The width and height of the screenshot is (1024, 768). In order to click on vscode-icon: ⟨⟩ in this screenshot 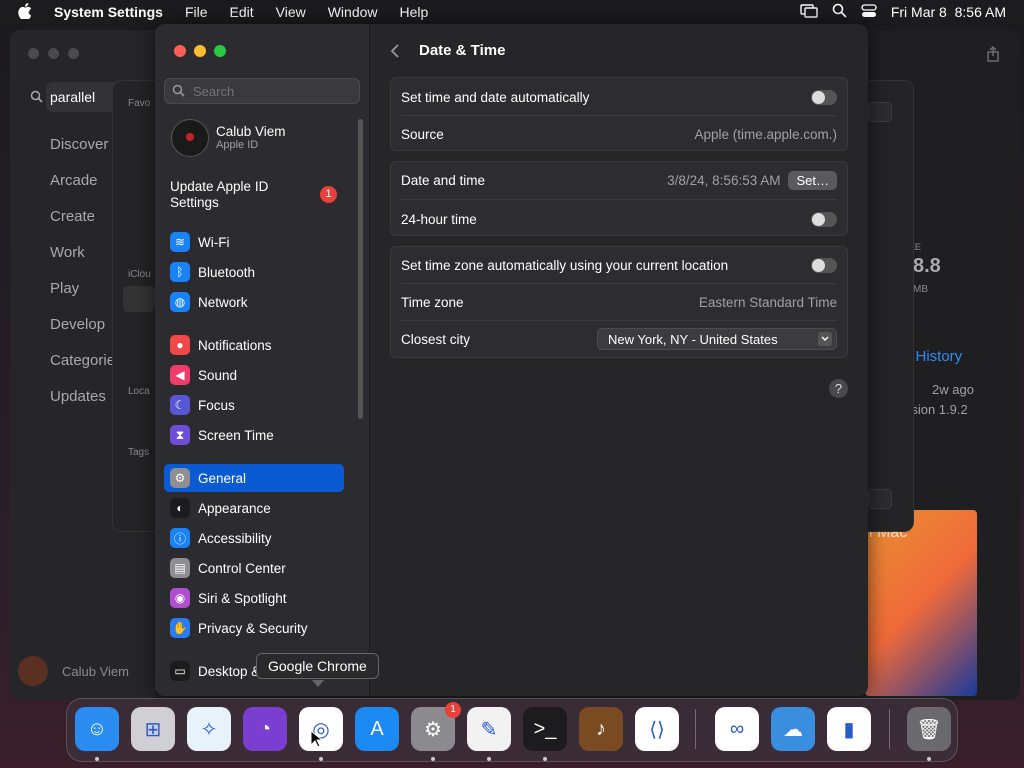, I will do `click(657, 729)`.